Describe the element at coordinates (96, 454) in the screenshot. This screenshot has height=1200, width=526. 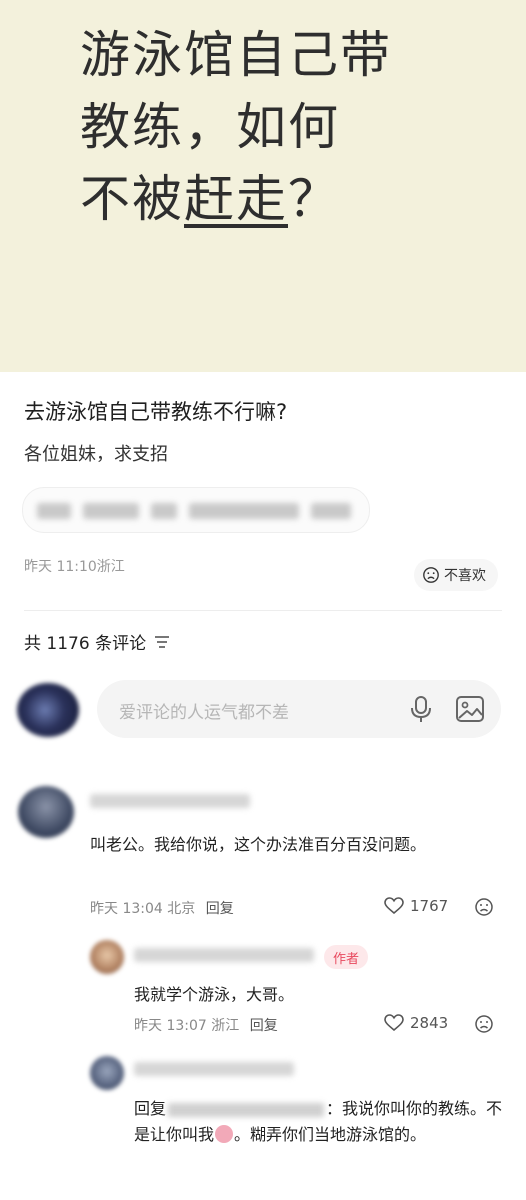
I see `post-body: 各位姐妹，求支招` at that location.